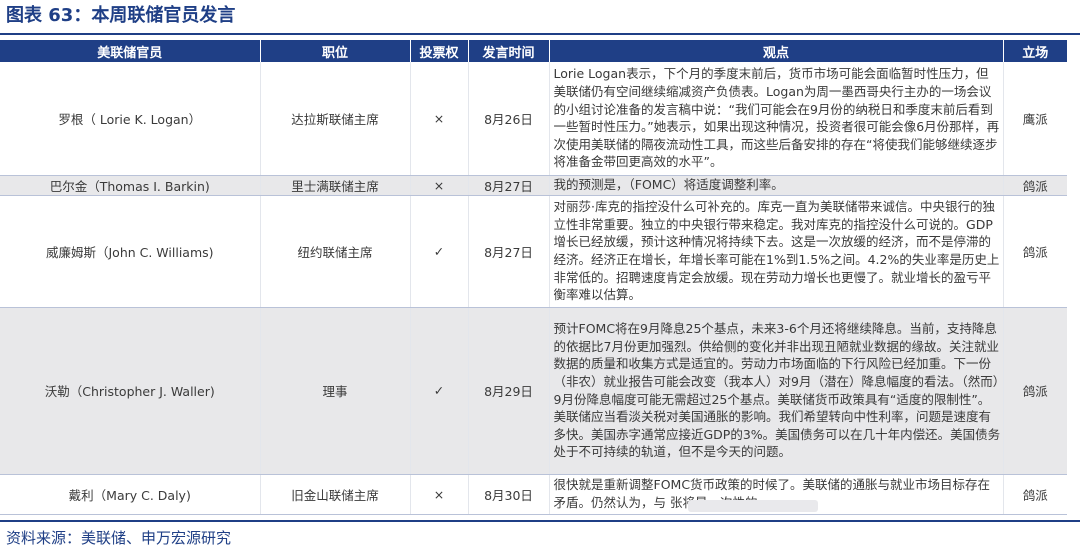 Image resolution: width=1080 pixels, height=556 pixels. Describe the element at coordinates (509, 119) in the screenshot. I see `speech-date: 8月26日` at that location.